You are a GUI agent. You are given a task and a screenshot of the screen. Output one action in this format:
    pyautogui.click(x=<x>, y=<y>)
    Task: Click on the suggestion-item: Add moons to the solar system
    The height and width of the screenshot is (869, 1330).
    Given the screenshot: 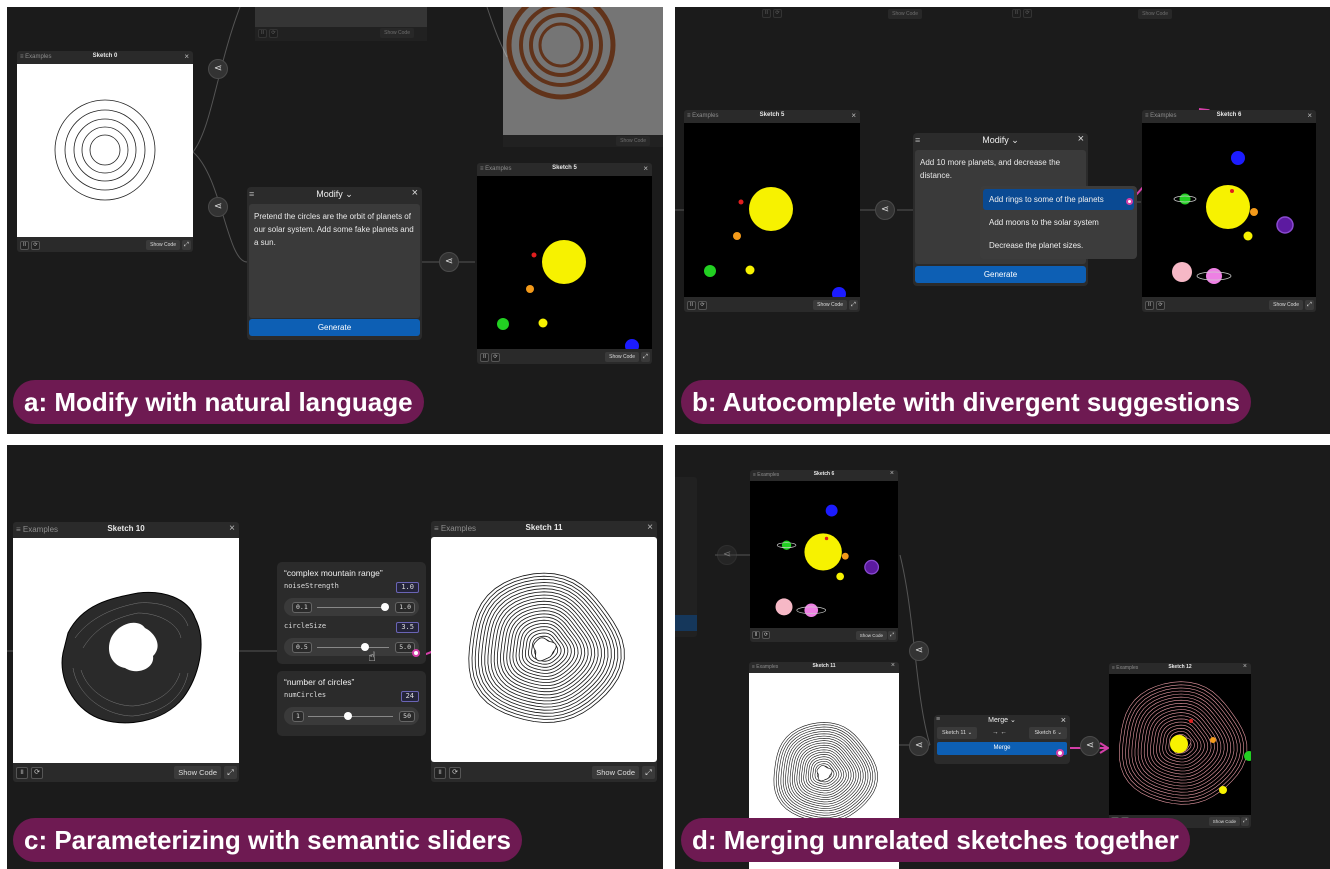 What is the action you would take?
    pyautogui.click(x=1058, y=222)
    